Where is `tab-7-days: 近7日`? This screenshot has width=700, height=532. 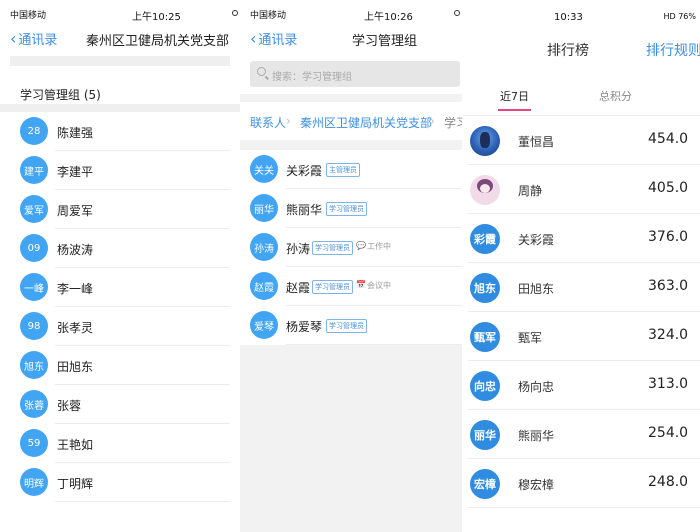
tab-7-days: 近7日 is located at coordinates (514, 99).